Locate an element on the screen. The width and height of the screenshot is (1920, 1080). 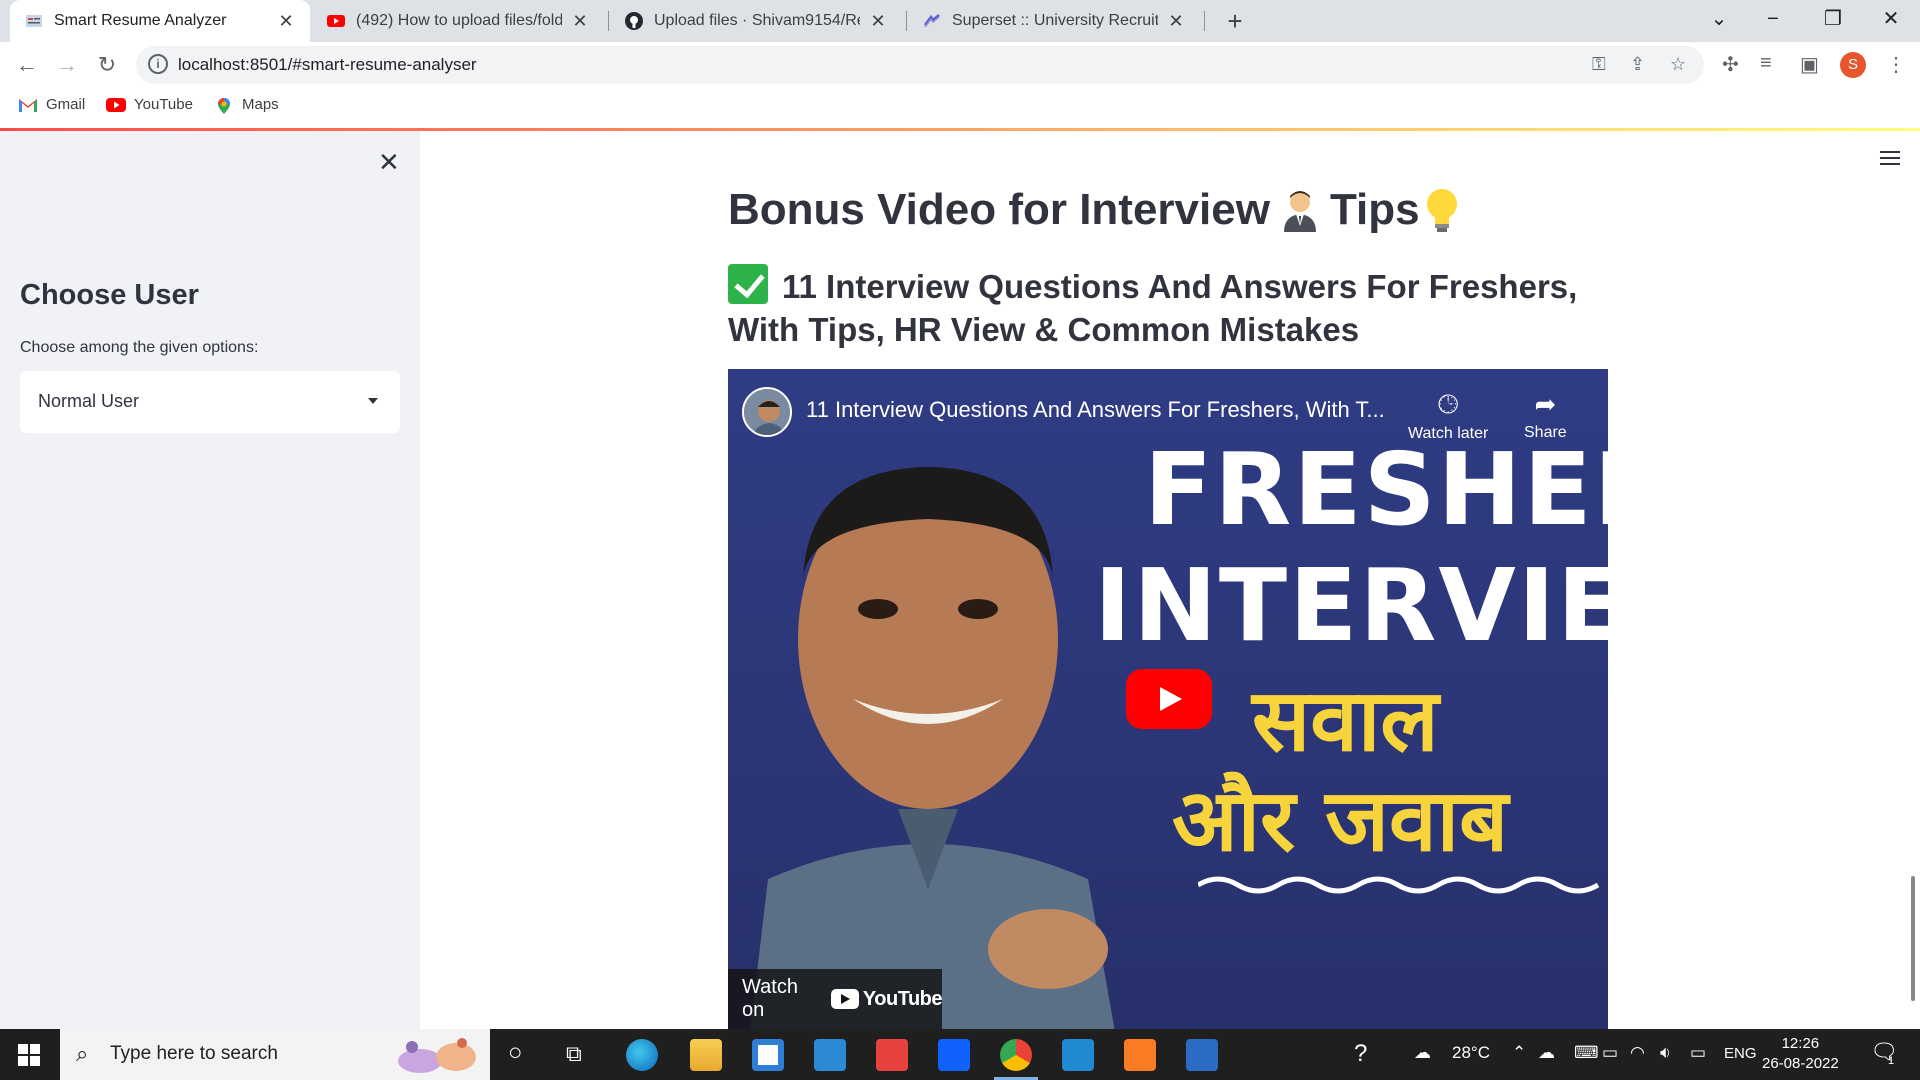
store-app-icon is located at coordinates (768, 1055).